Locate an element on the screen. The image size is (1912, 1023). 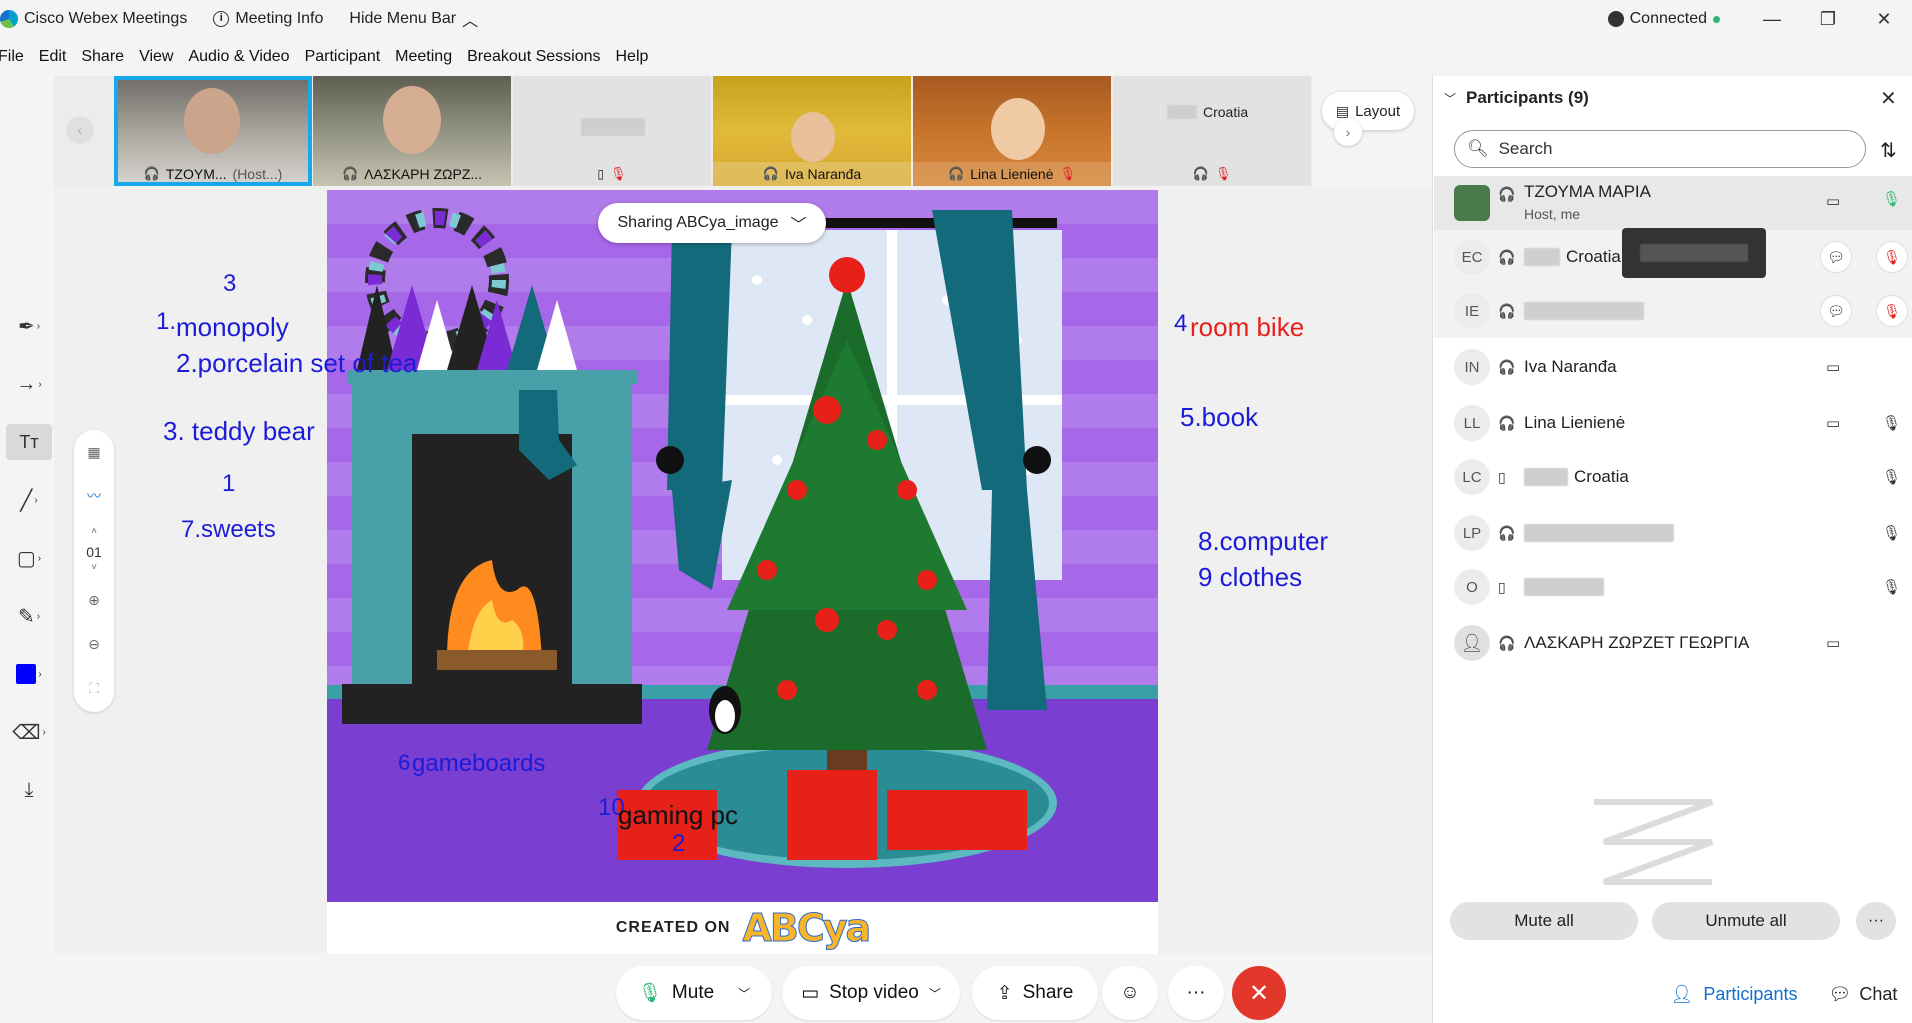
participant-row: IE 🎧 💬︎ 🎙 is located at coordinates (1673, 311).